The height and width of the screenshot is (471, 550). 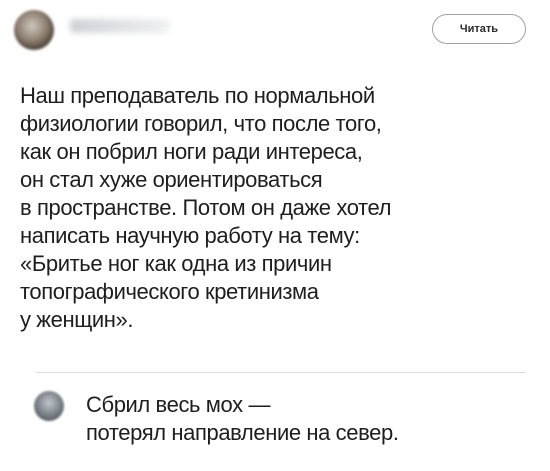 What do you see at coordinates (49, 406) in the screenshot?
I see `reply-author-avatar` at bounding box center [49, 406].